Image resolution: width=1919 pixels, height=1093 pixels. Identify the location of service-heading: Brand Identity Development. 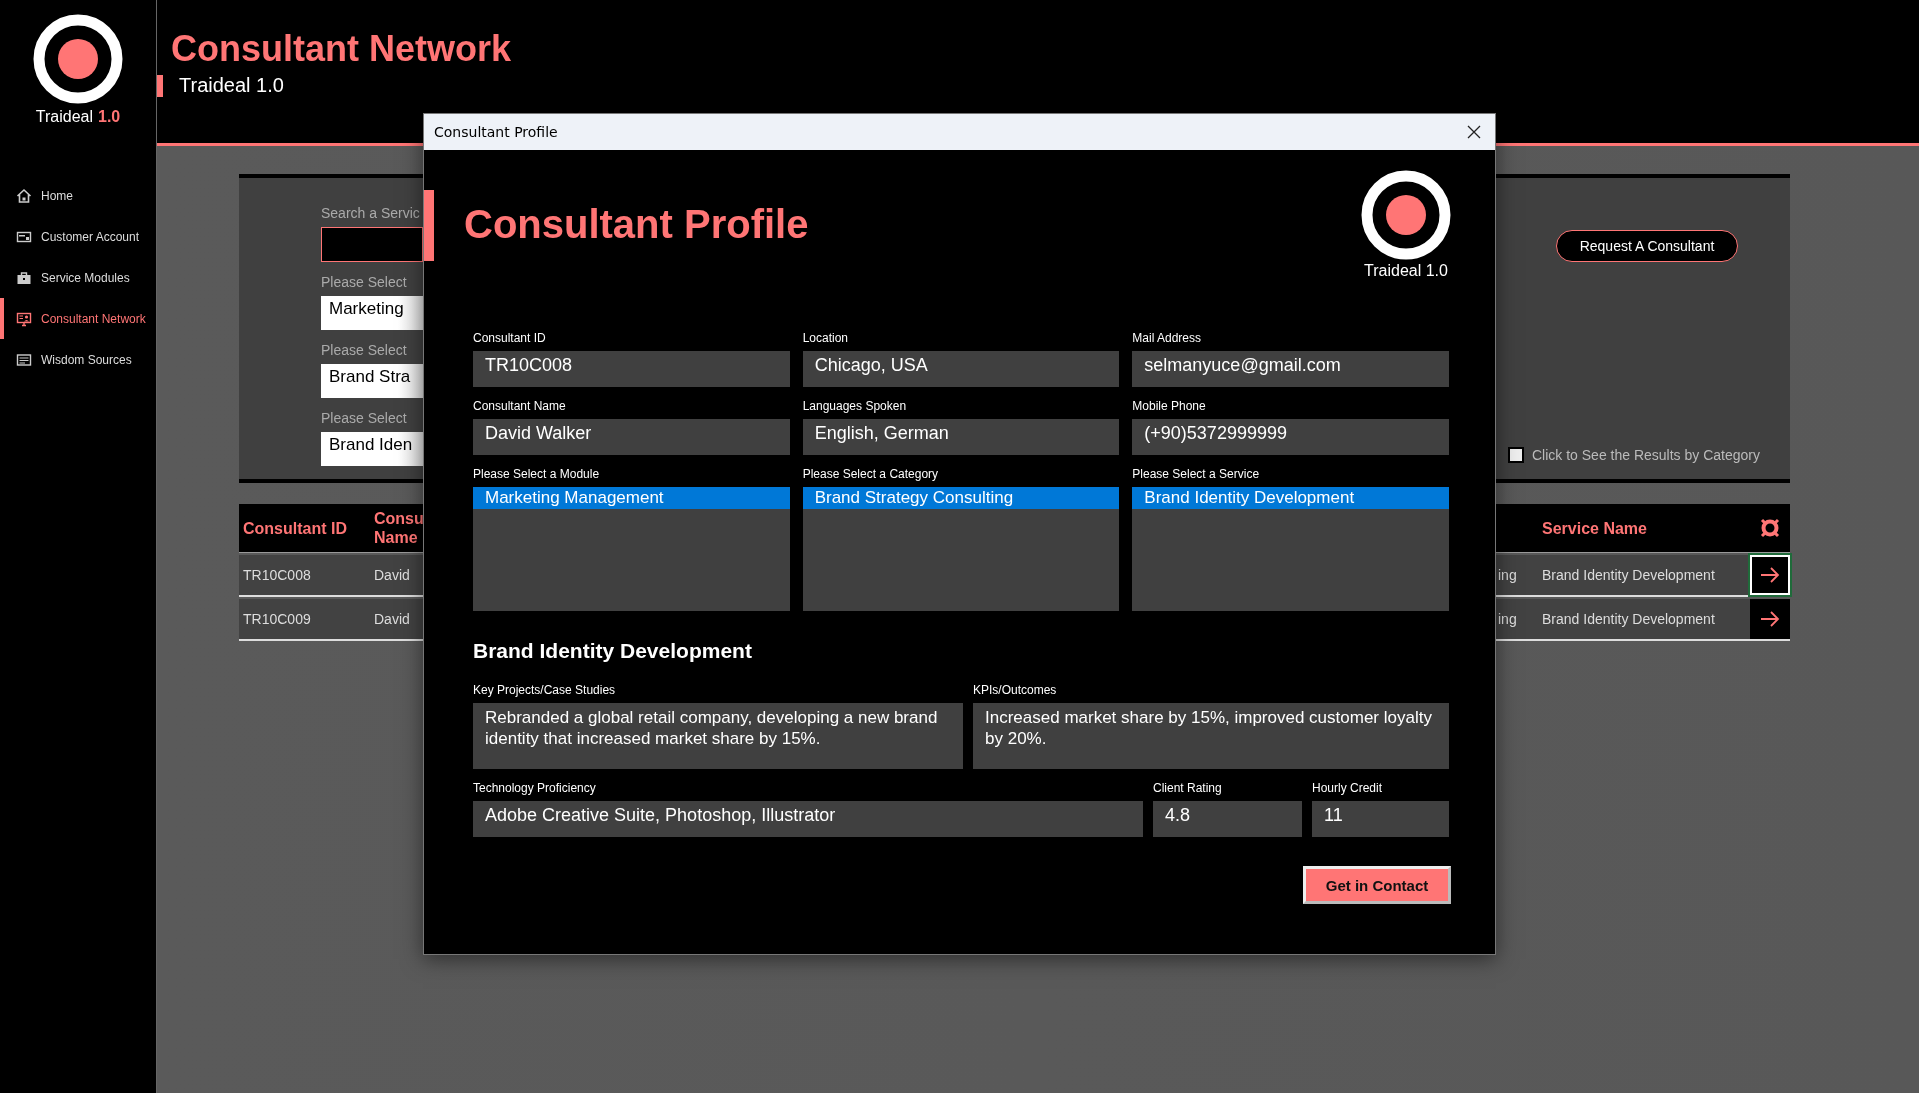
(613, 651).